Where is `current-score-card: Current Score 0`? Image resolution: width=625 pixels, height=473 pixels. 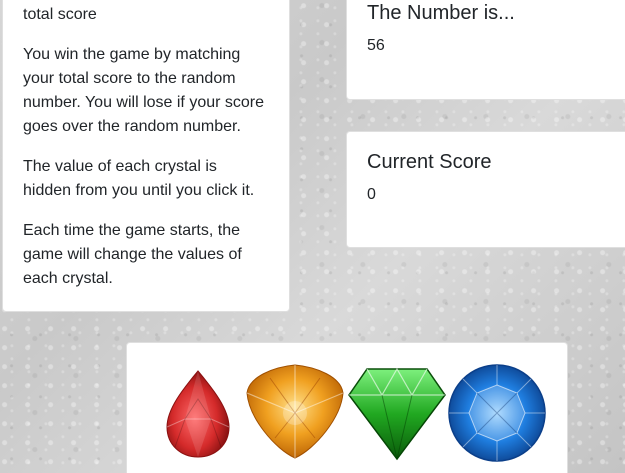
current-score-card: Current Score 0 is located at coordinates (485, 189).